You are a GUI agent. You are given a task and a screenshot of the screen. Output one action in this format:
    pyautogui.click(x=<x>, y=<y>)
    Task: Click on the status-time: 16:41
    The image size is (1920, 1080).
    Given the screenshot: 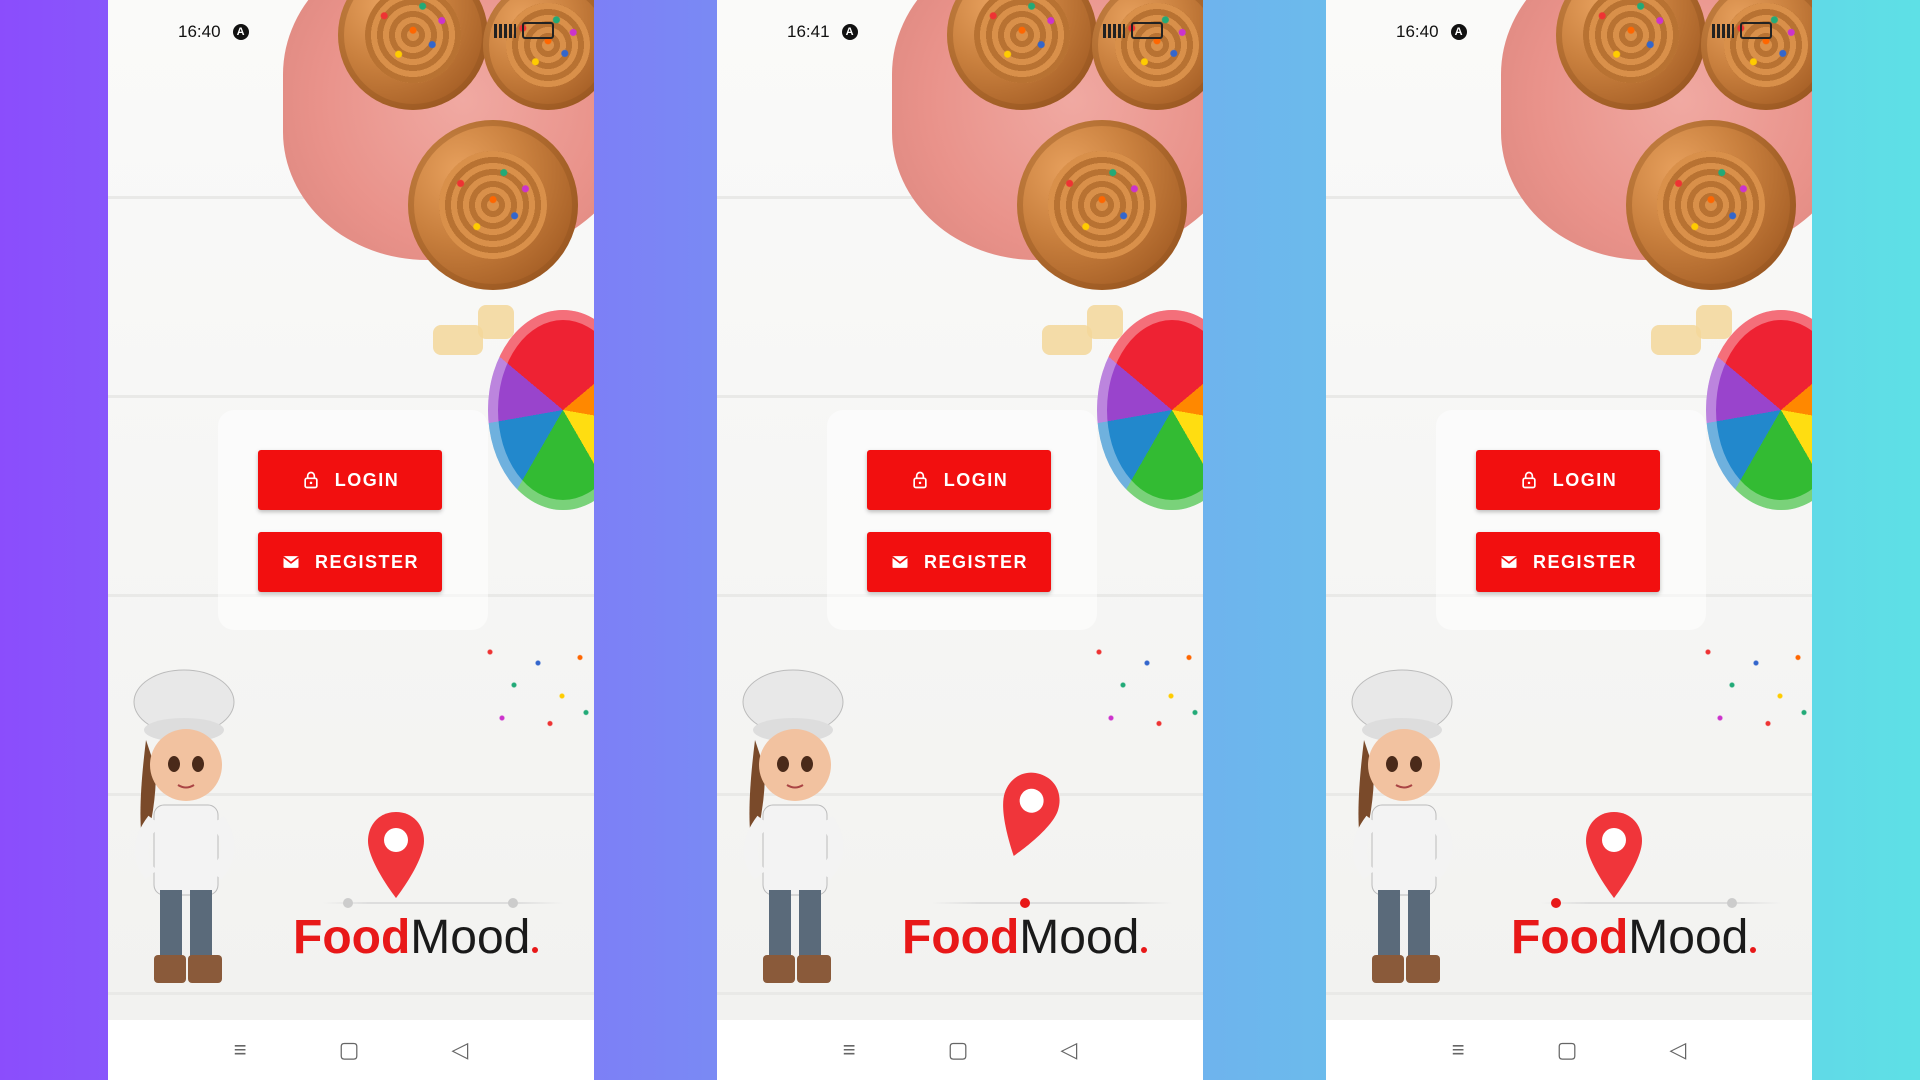 What is the action you would take?
    pyautogui.click(x=808, y=31)
    